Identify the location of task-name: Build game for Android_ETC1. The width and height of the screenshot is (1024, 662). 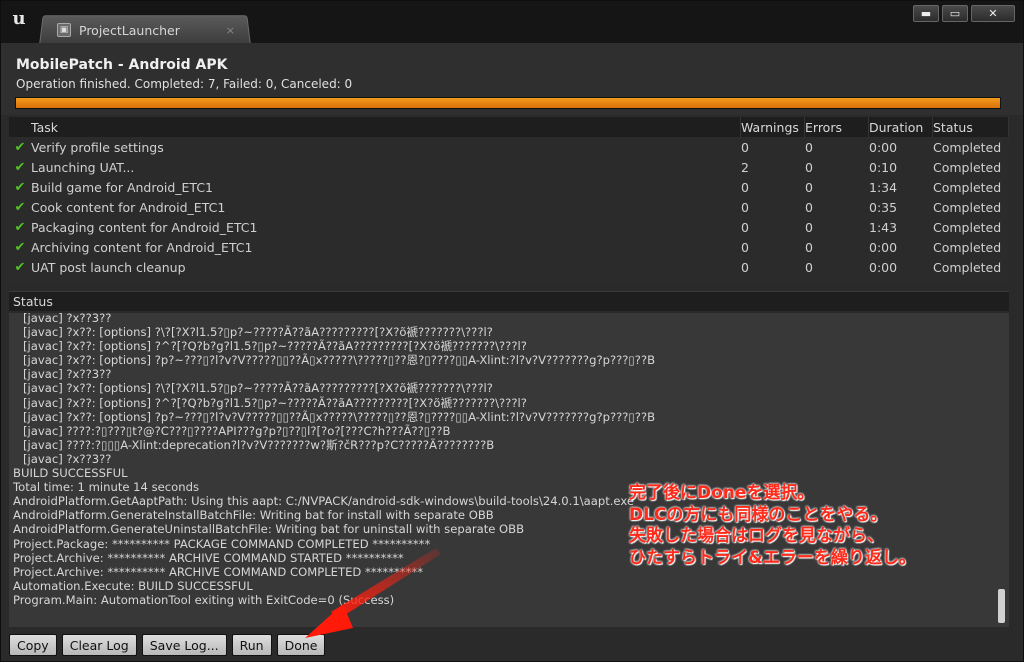
(122, 187).